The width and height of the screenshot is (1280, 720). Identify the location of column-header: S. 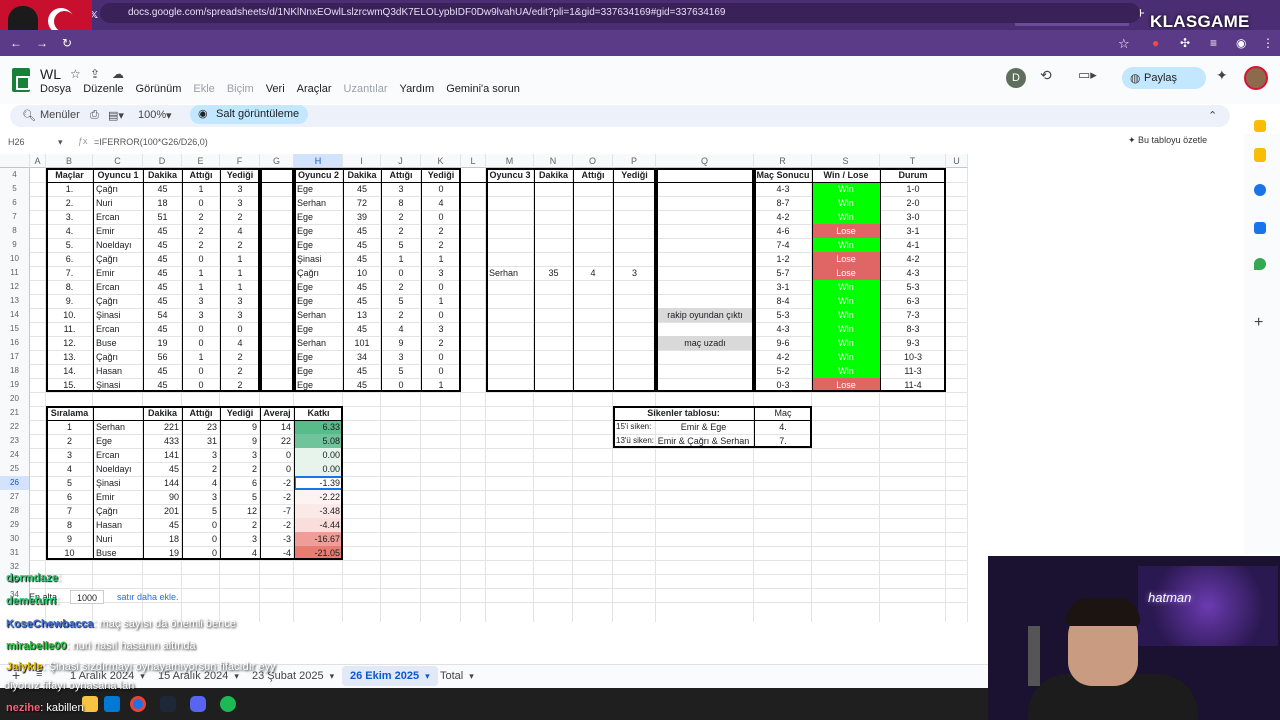
(846, 161).